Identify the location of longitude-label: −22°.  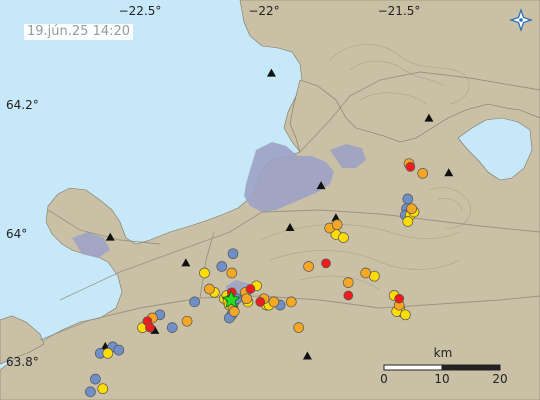
(263, 11).